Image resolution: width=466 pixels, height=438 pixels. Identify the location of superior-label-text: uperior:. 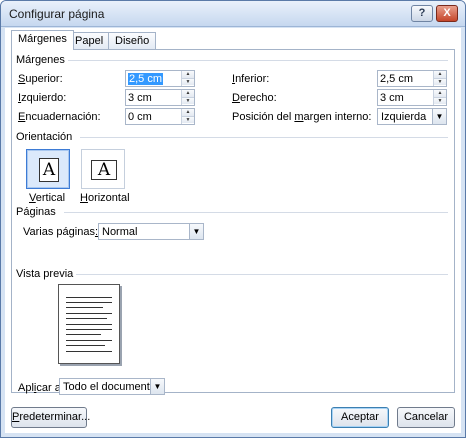
(44, 79).